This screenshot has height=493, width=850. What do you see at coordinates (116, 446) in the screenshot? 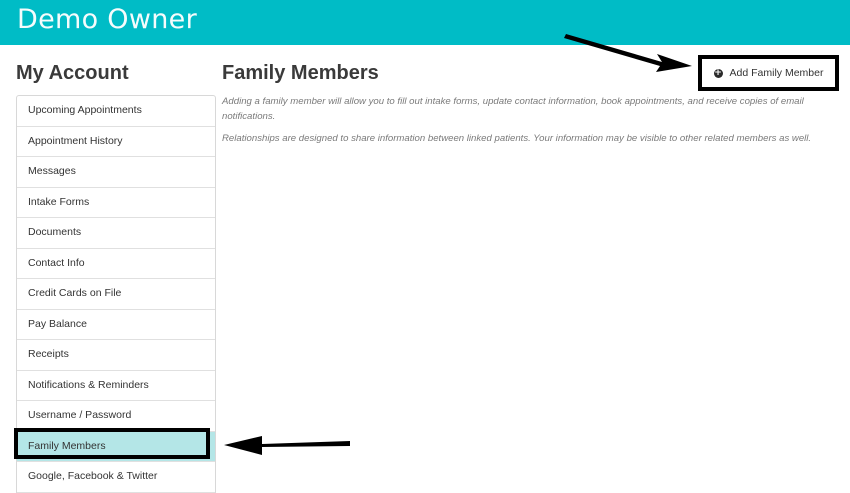
I see `nav-item-family-members: Family Members` at bounding box center [116, 446].